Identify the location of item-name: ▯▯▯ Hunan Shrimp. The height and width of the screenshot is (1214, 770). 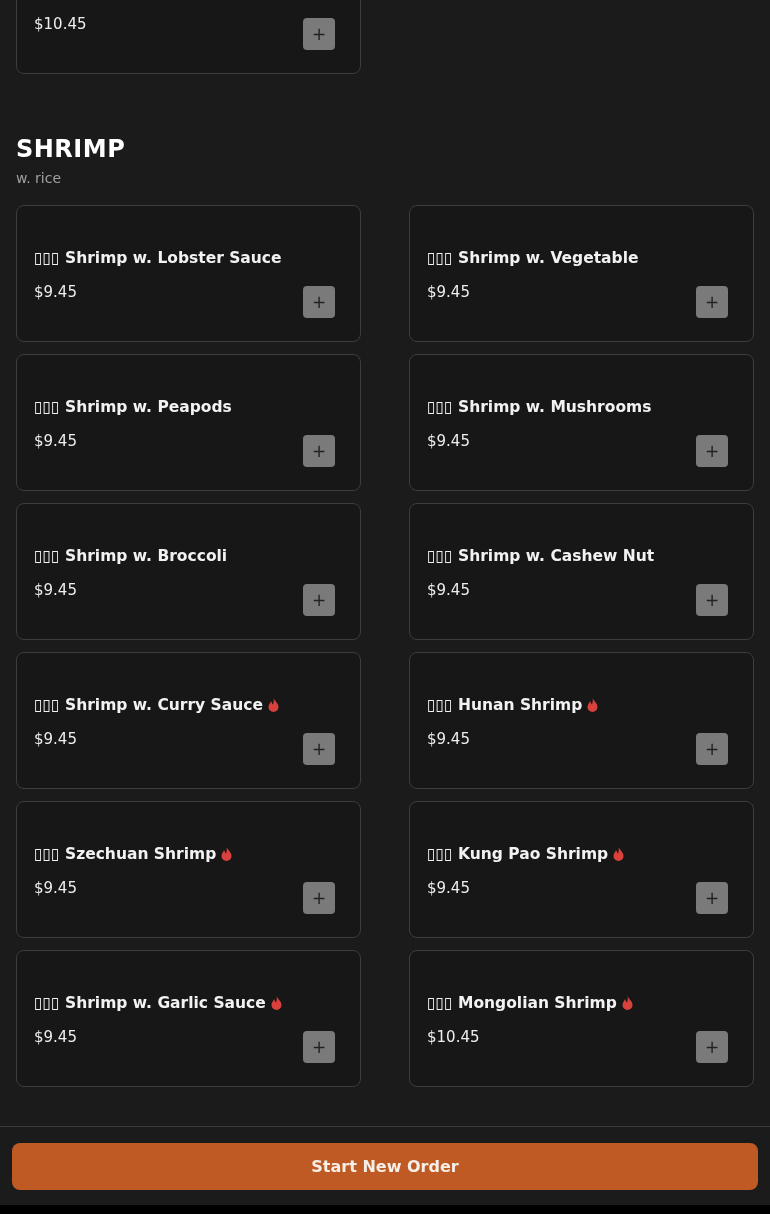
(505, 705).